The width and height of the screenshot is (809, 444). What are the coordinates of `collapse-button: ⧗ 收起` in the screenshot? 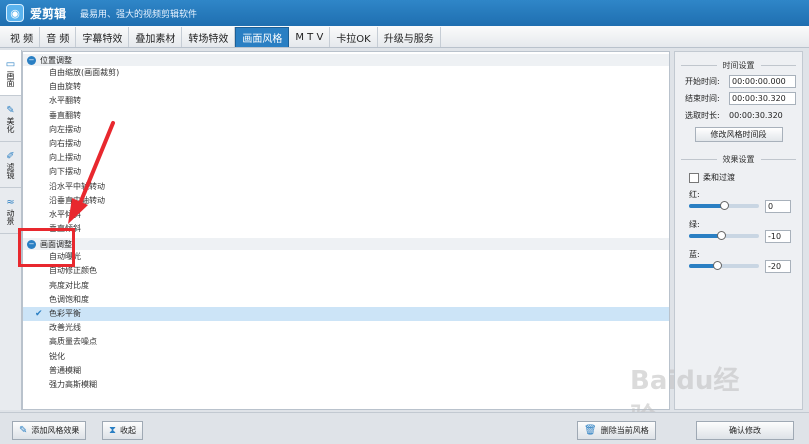 It's located at (123, 430).